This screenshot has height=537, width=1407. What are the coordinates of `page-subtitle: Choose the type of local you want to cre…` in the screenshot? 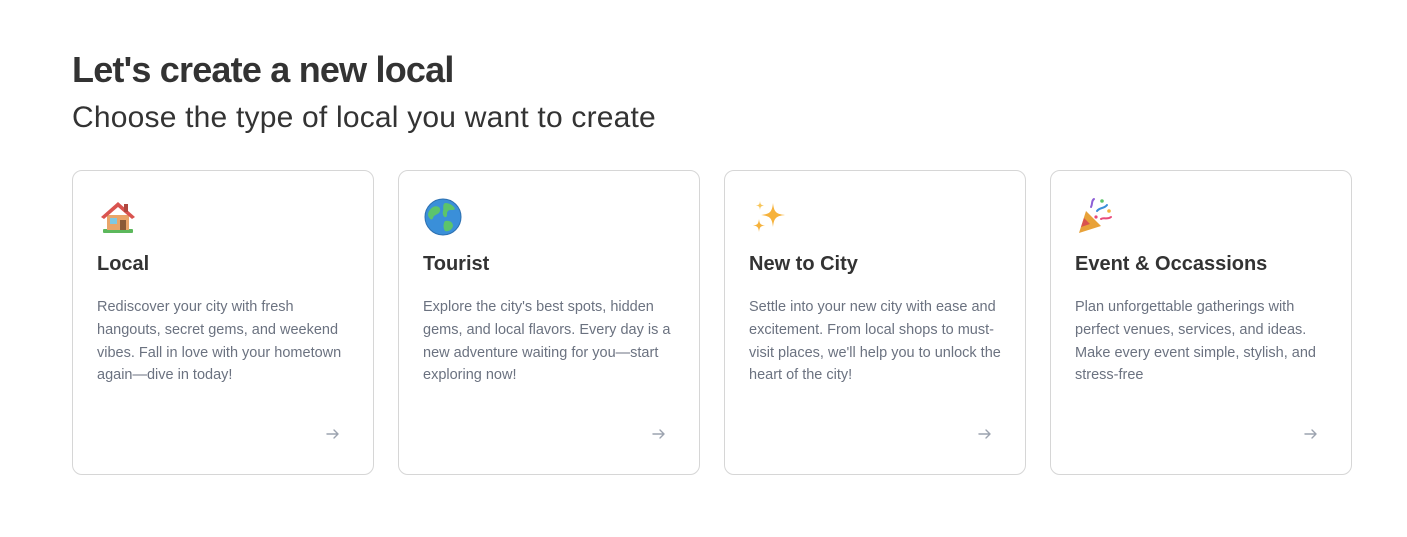 It's located at (364, 117).